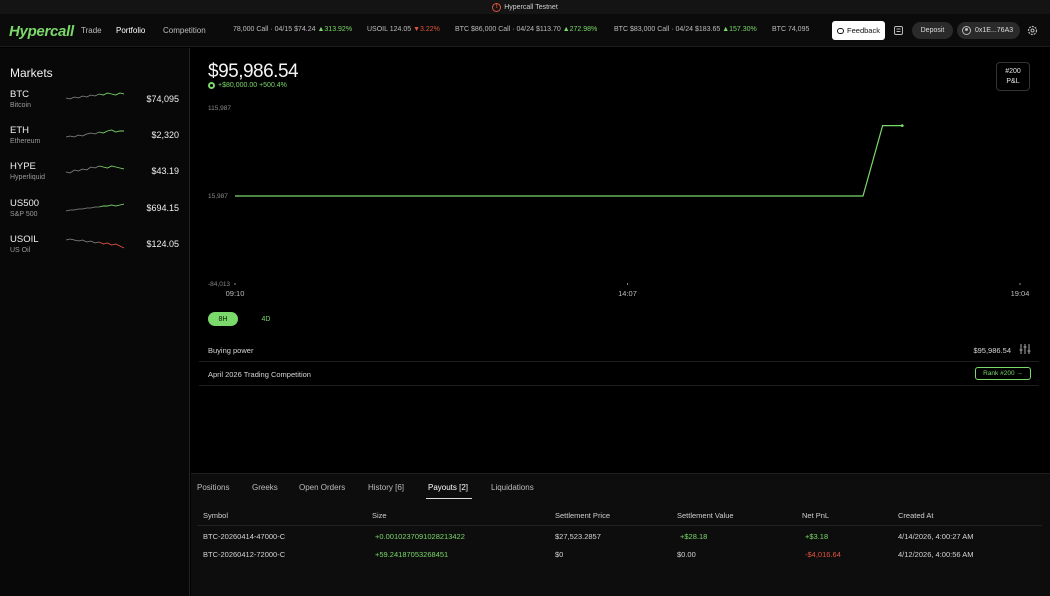 The height and width of the screenshot is (596, 1050). Describe the element at coordinates (841, 30) in the screenshot. I see `chat-icon` at that location.